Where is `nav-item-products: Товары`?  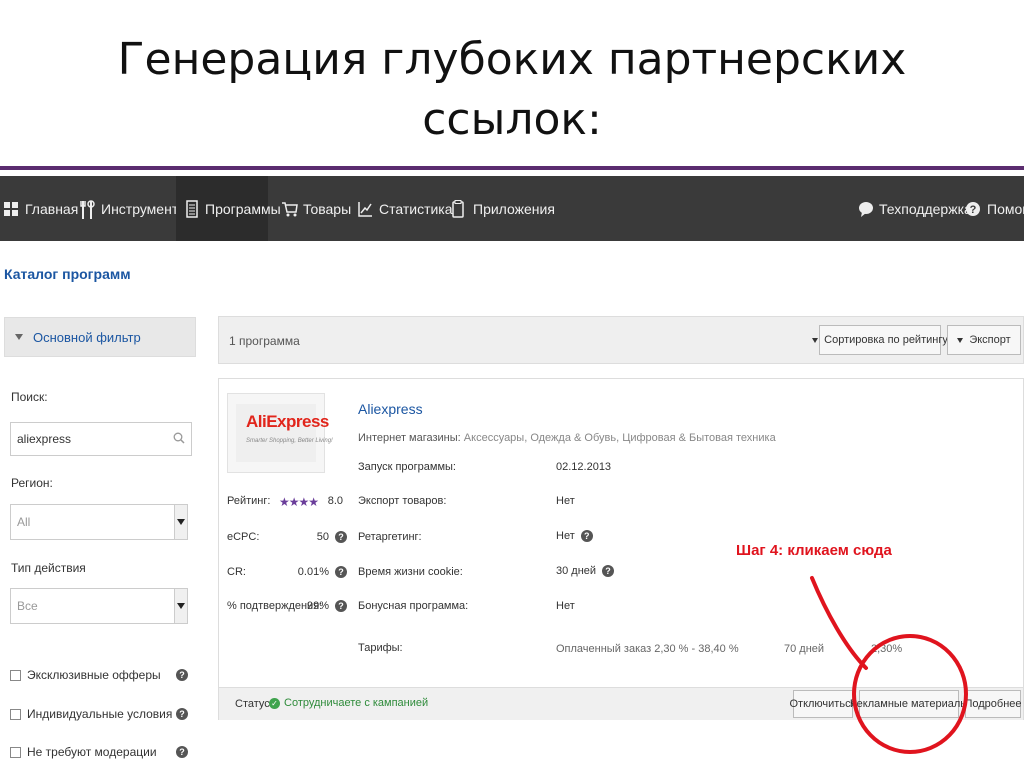
nav-item-products: Товары is located at coordinates (316, 208).